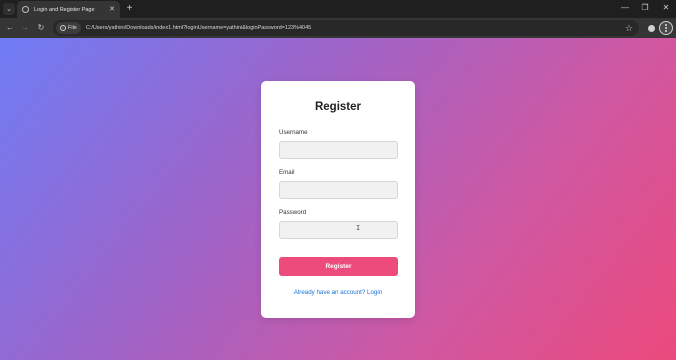  I want to click on email-input, so click(338, 190).